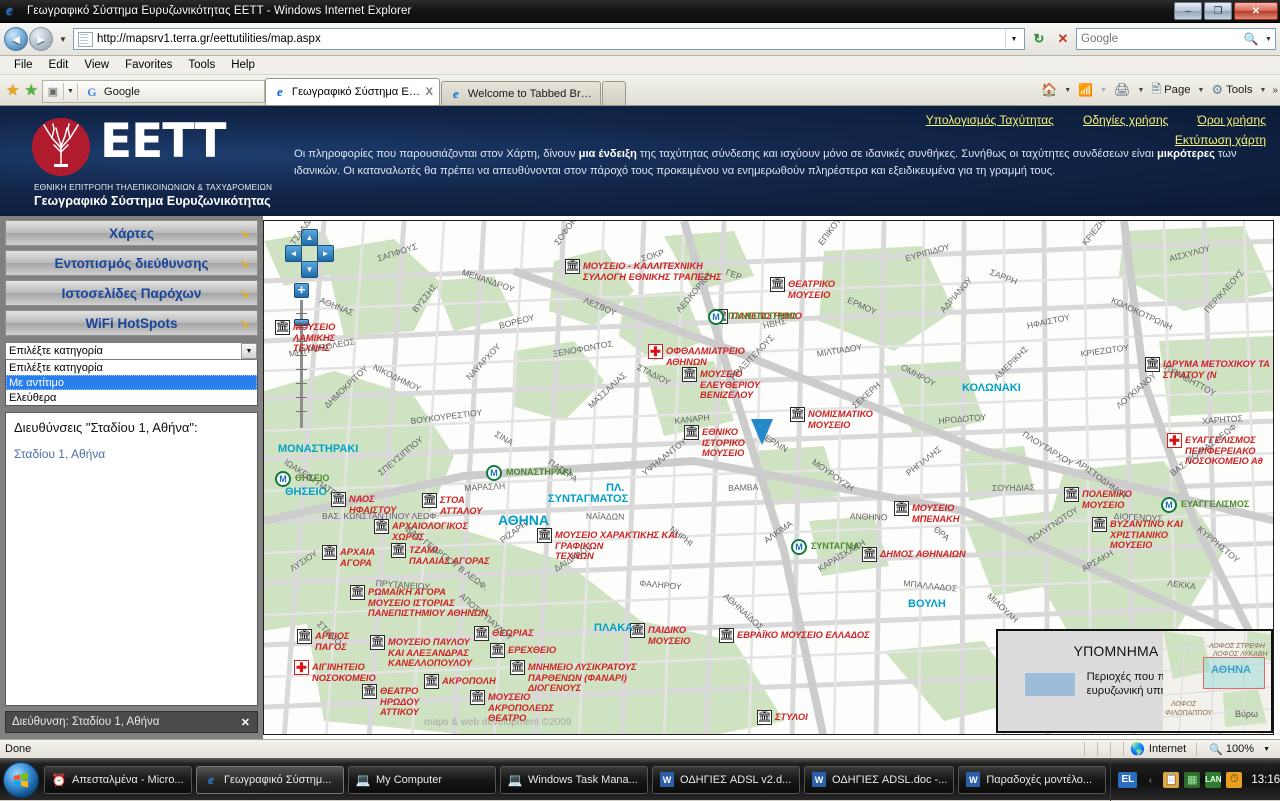 The image size is (1280, 801). Describe the element at coordinates (309, 269) in the screenshot. I see `pan-down-button: ▼` at that location.